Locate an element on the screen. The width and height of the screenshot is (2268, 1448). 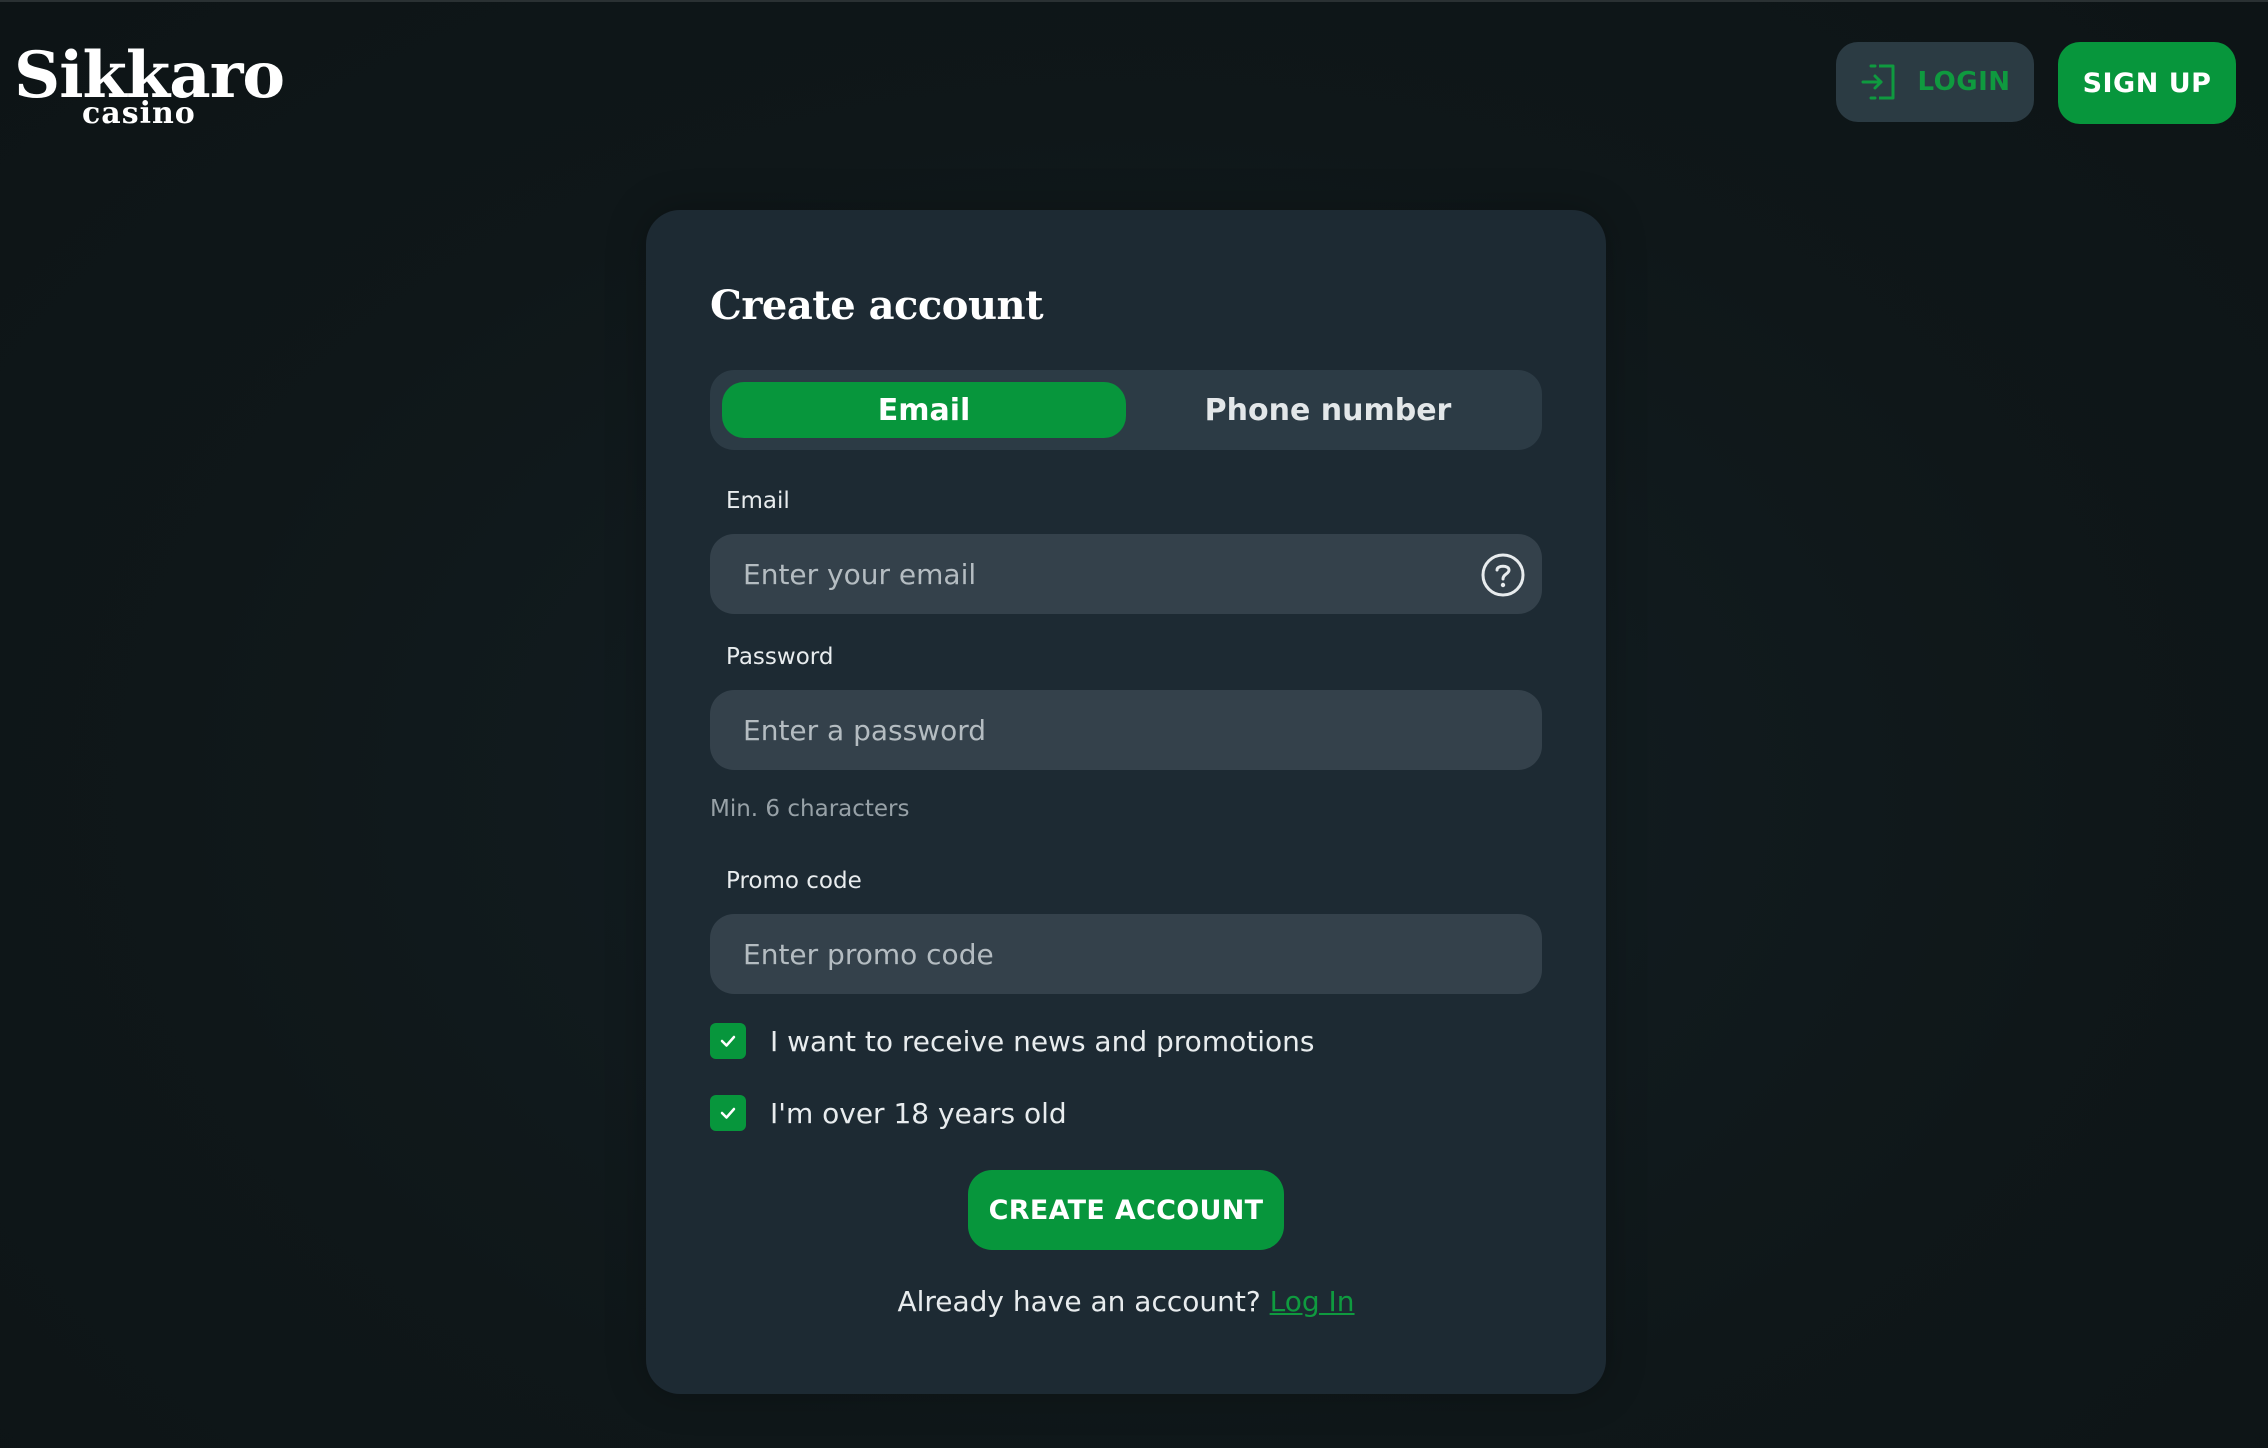
login-label: LOGIN is located at coordinates (1964, 82).